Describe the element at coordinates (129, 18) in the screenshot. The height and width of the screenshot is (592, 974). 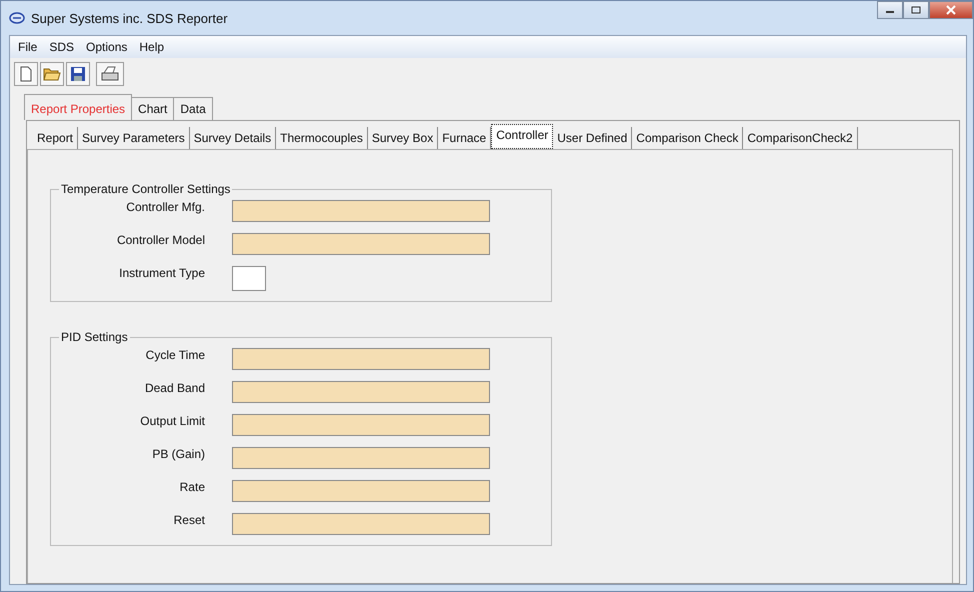
I see `window-title: Super Systems inc. SDS Reporter` at that location.